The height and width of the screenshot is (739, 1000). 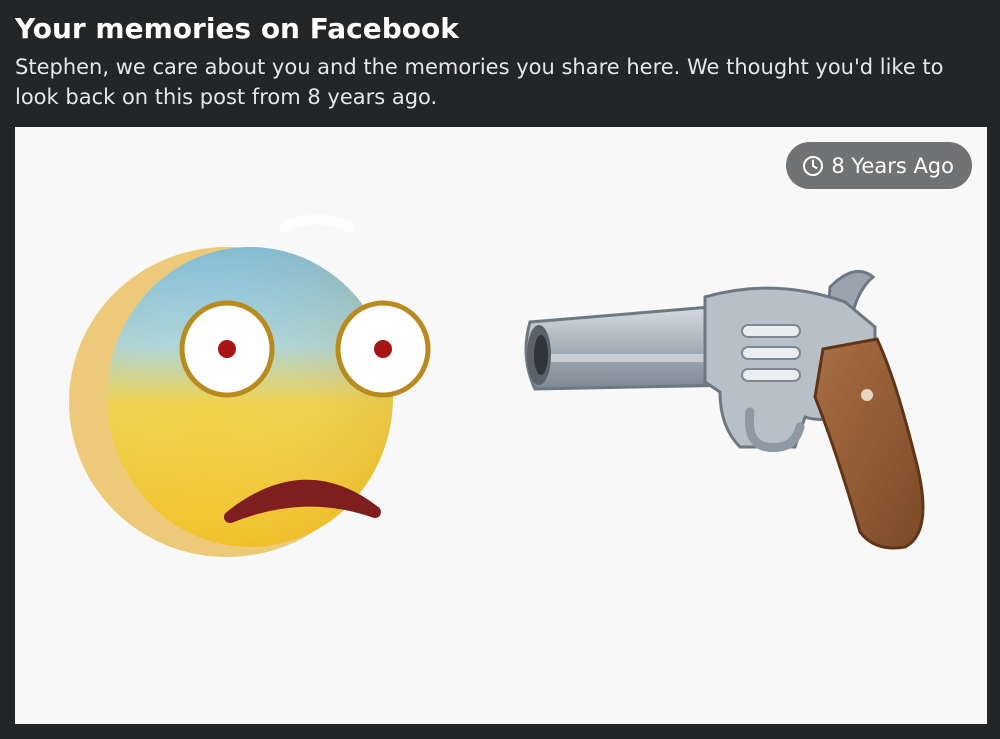 What do you see at coordinates (237, 28) in the screenshot?
I see `memory-title: Your memories on Facebook` at bounding box center [237, 28].